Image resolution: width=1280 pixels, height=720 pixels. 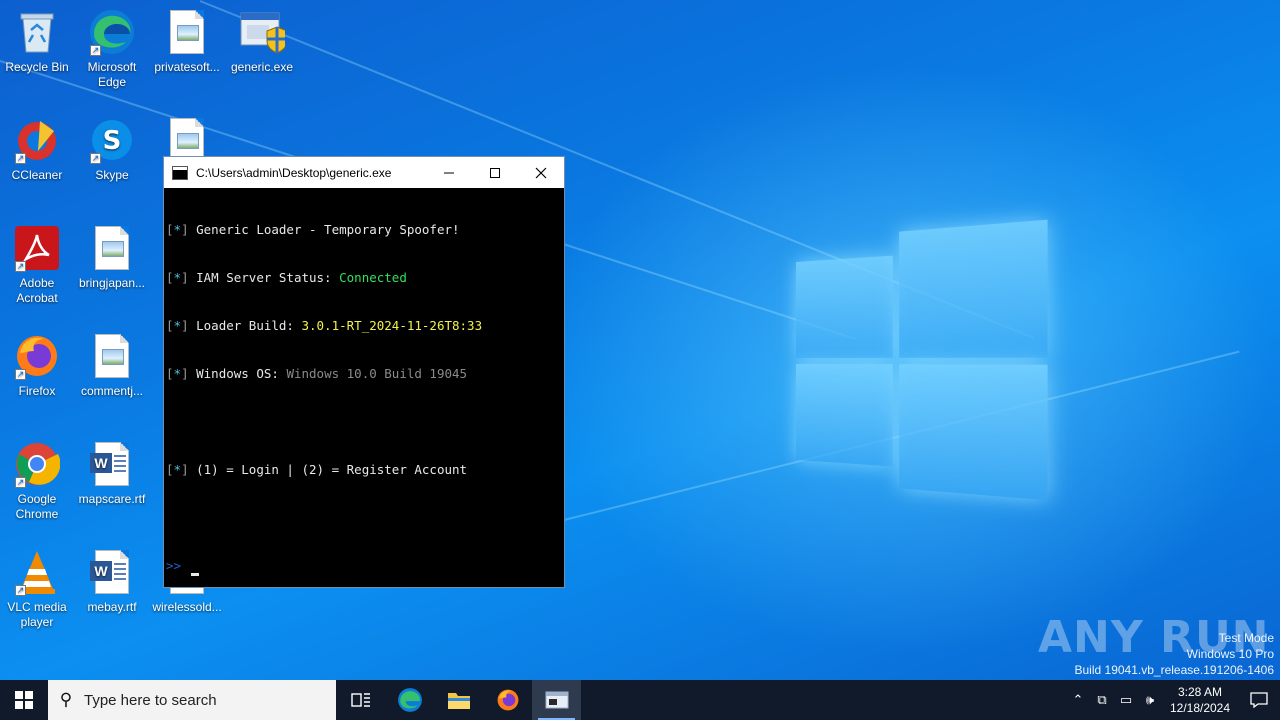 I want to click on edge-icon: ↗, so click(x=112, y=32).